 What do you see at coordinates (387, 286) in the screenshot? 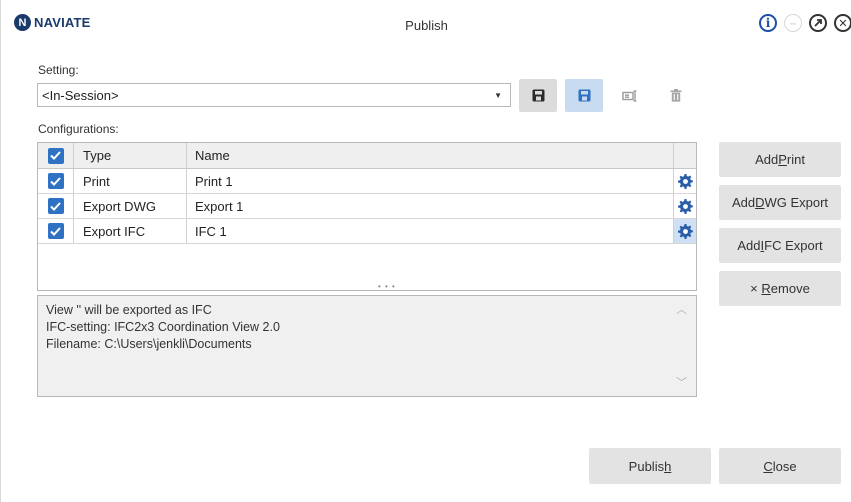
I see `panel-splitter: • • •` at bounding box center [387, 286].